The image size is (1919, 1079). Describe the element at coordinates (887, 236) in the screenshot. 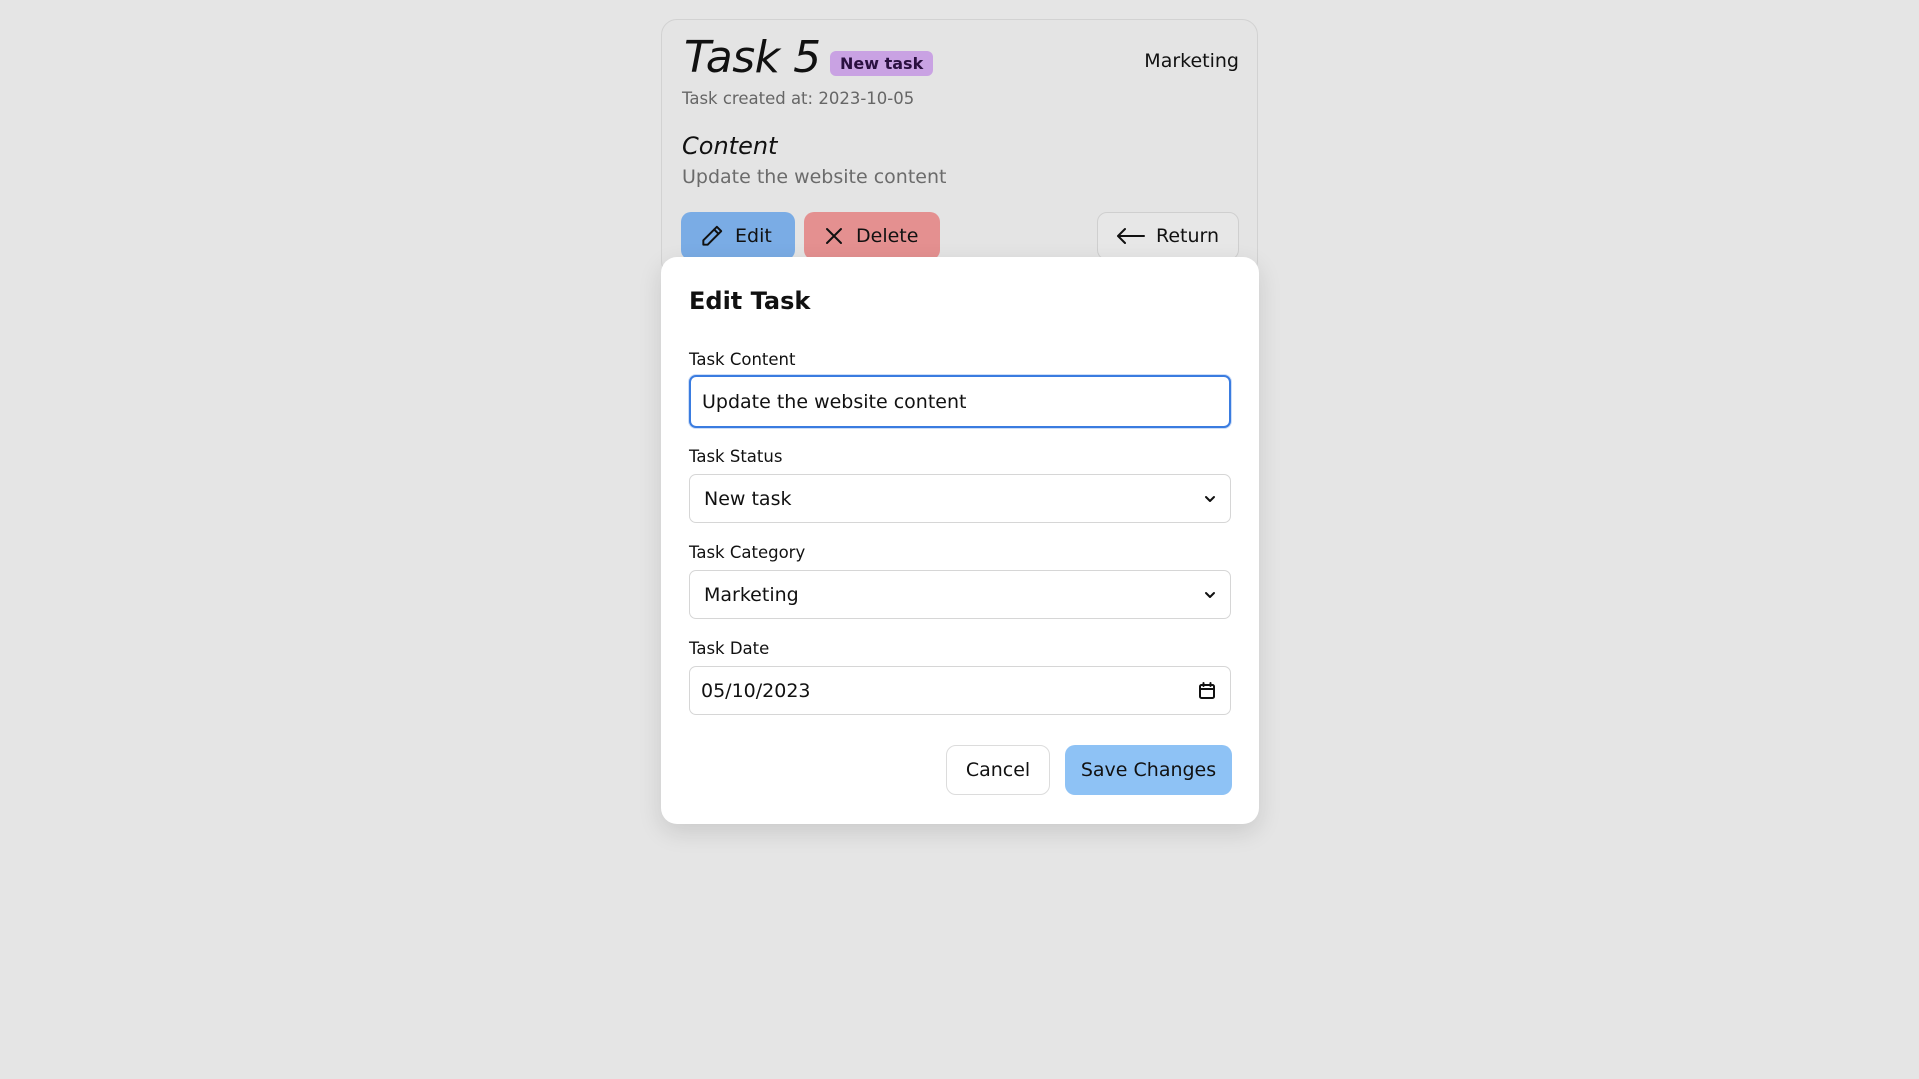

I see `delete-button-label: Delete` at that location.